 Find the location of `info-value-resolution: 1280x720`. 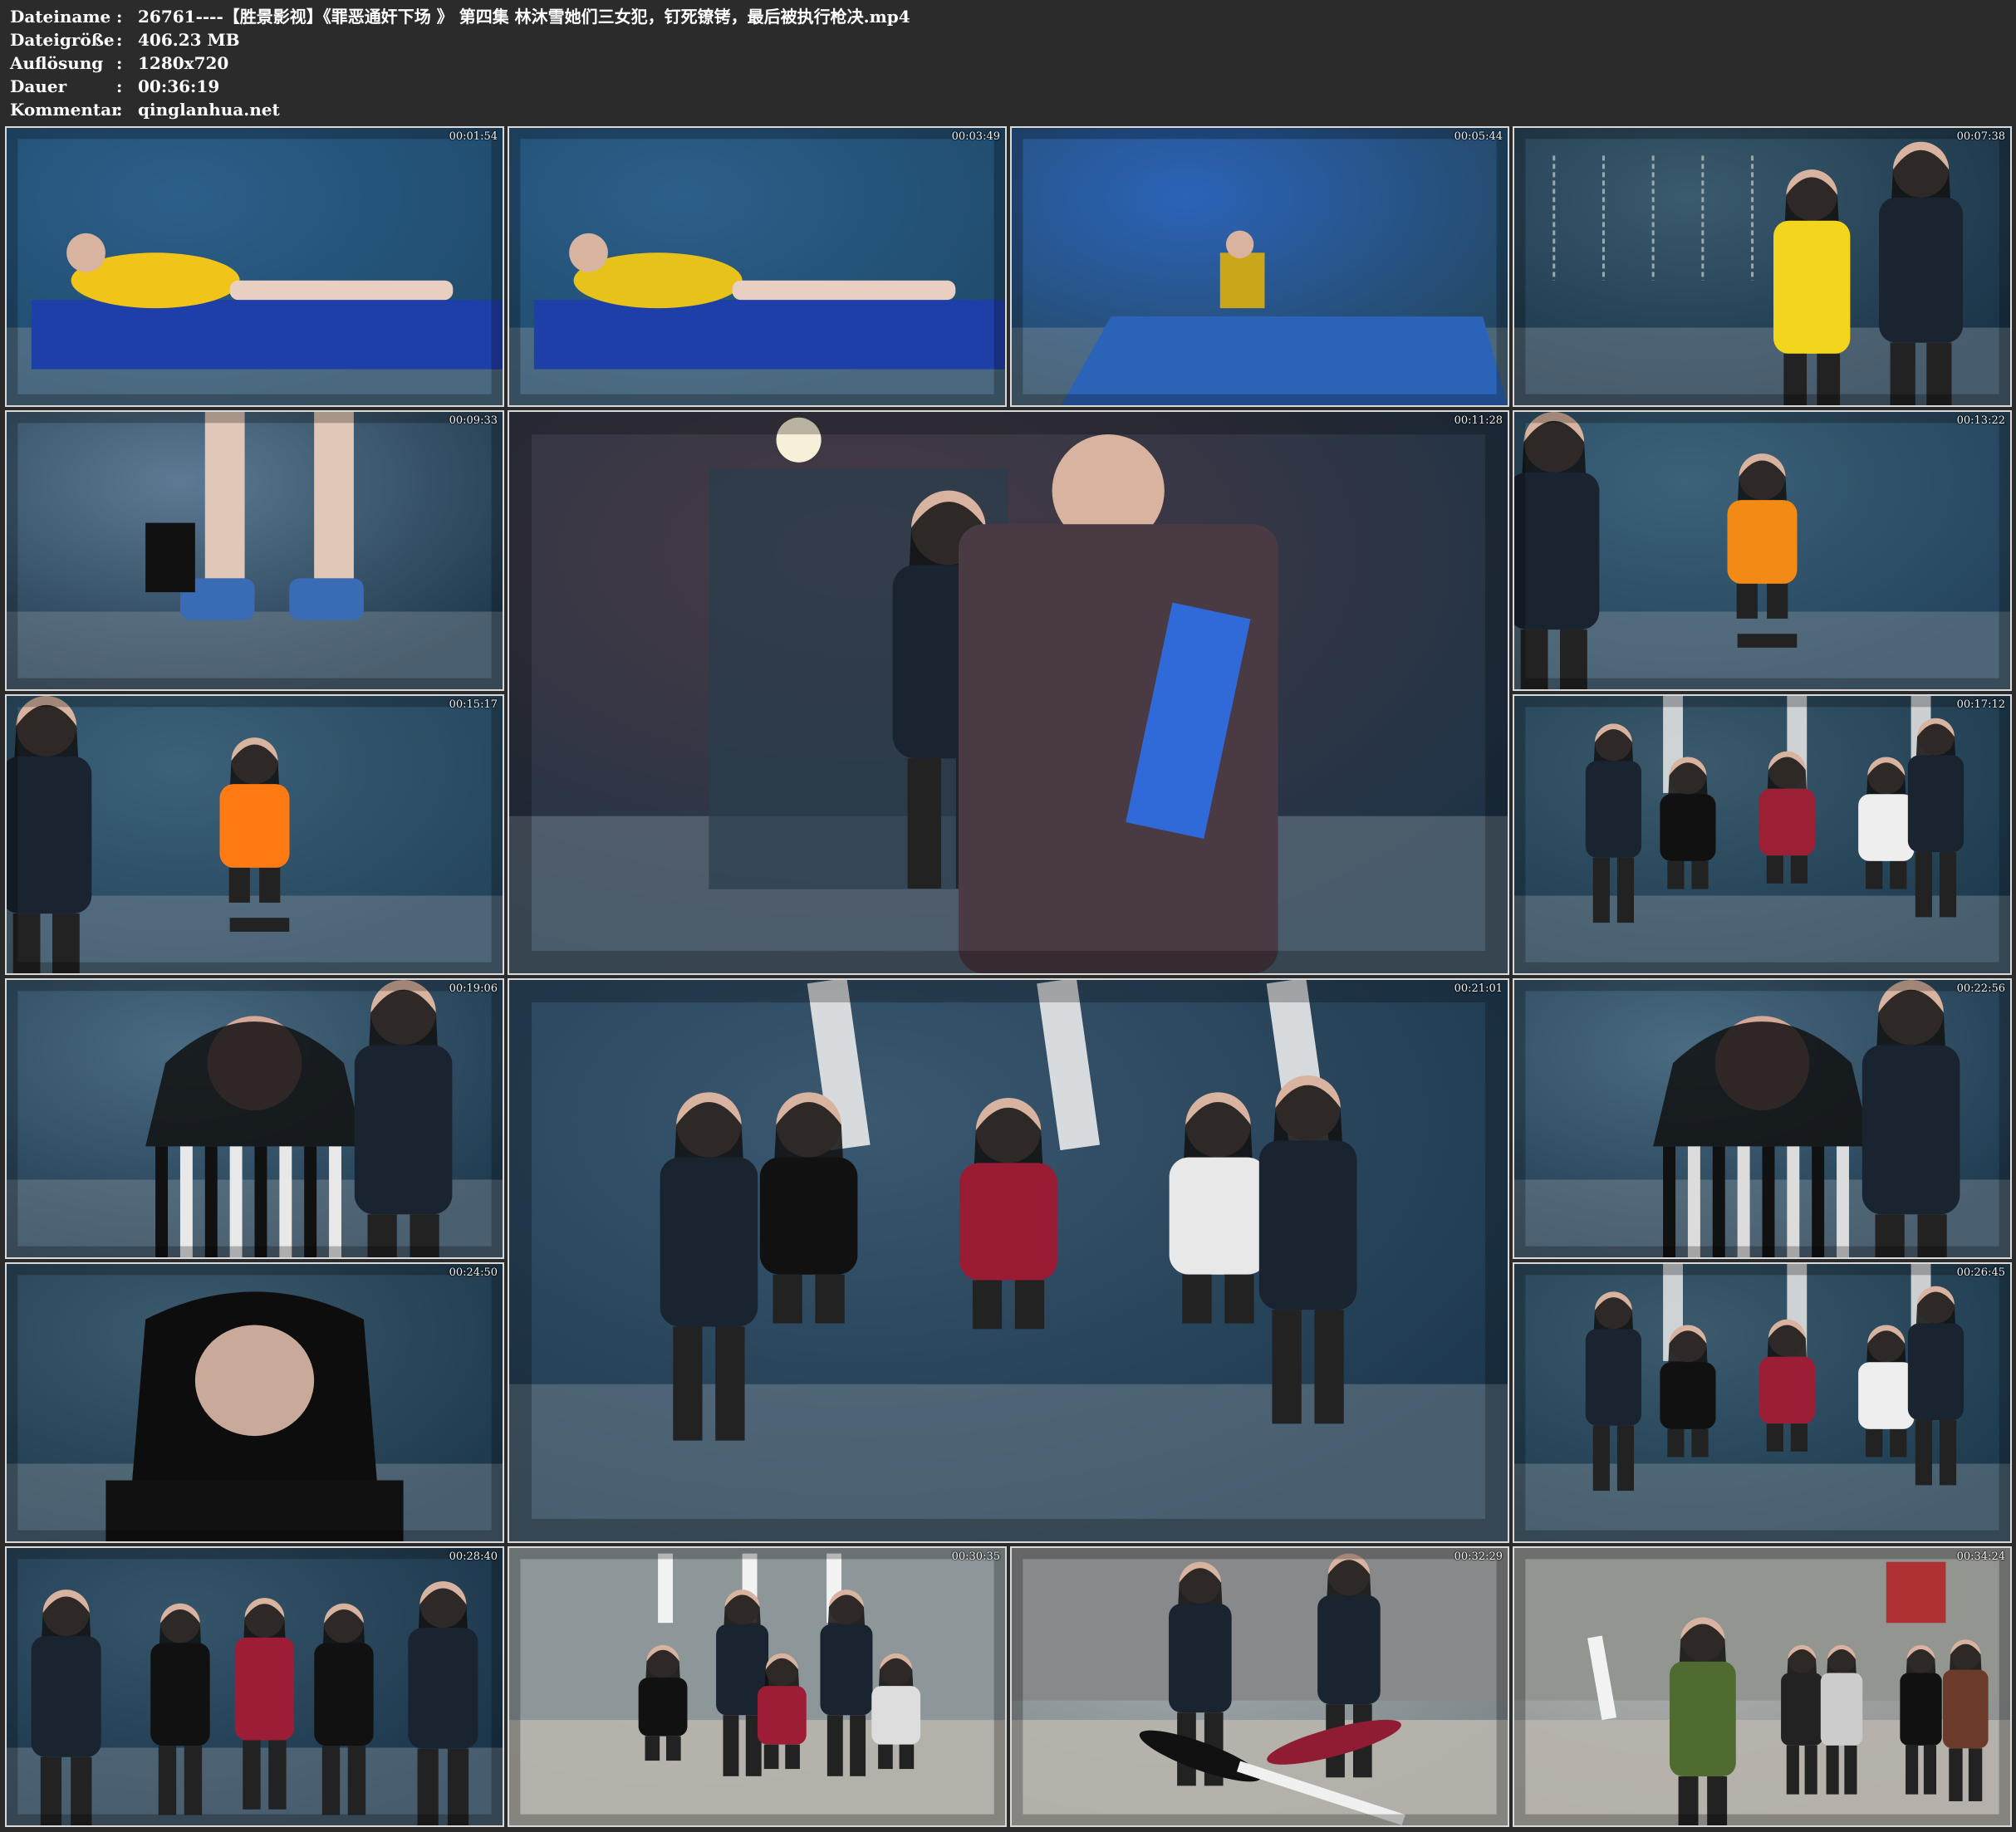

info-value-resolution: 1280x720 is located at coordinates (183, 63).